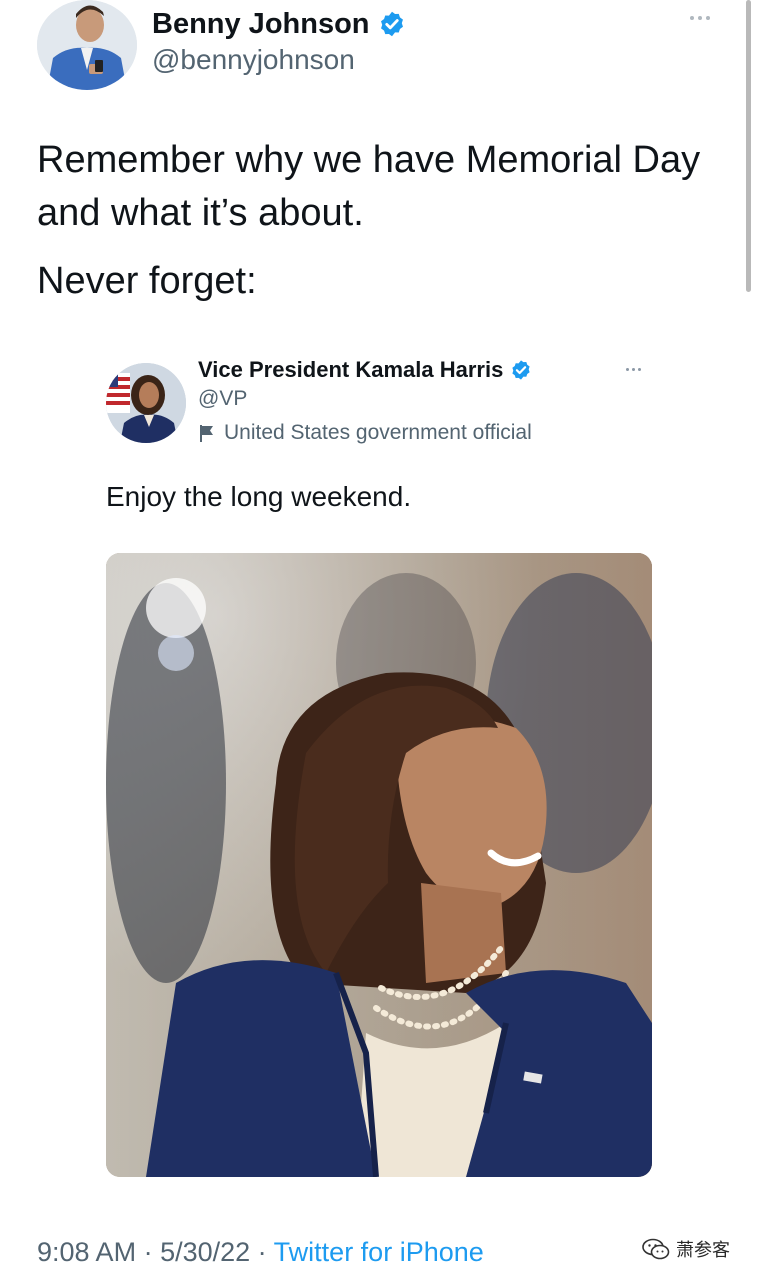 The height and width of the screenshot is (1280, 757). Describe the element at coordinates (379, 1252) in the screenshot. I see `tweet-source-link: Twitter for iPhone` at that location.